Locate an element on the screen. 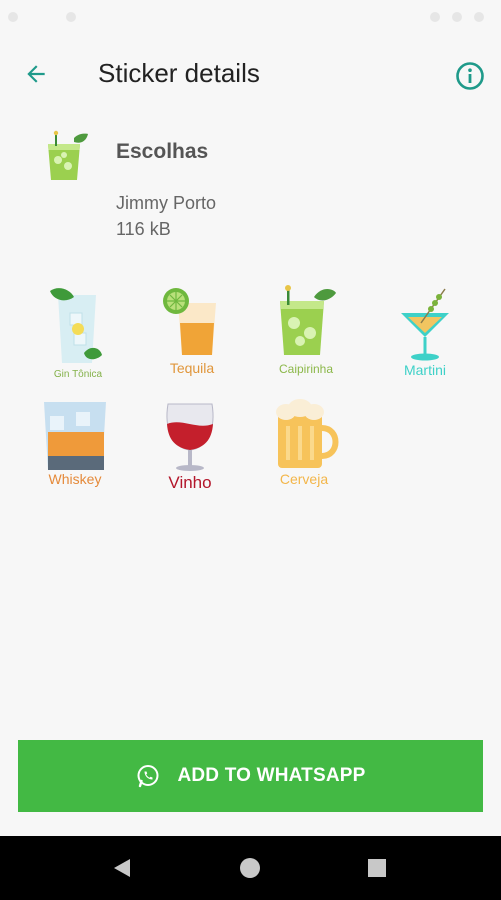  pack-publisher: Jimmy Porto is located at coordinates (166, 203).